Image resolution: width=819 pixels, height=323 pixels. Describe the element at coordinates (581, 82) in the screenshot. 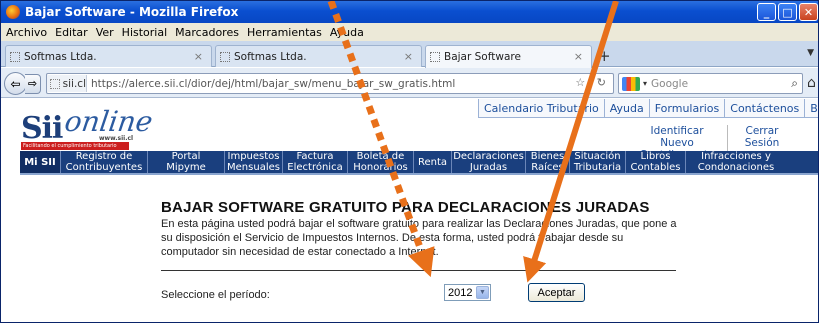

I see `bookmark-star-icon: ☆` at that location.